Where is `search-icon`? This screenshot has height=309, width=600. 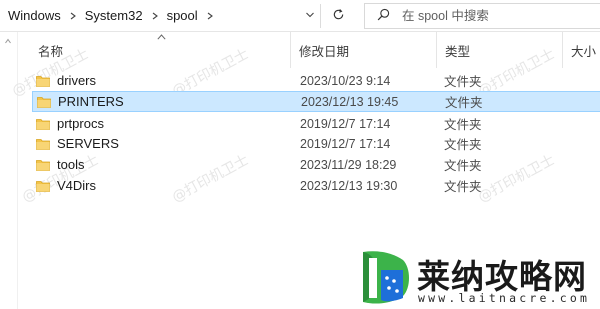
search-icon is located at coordinates (383, 16).